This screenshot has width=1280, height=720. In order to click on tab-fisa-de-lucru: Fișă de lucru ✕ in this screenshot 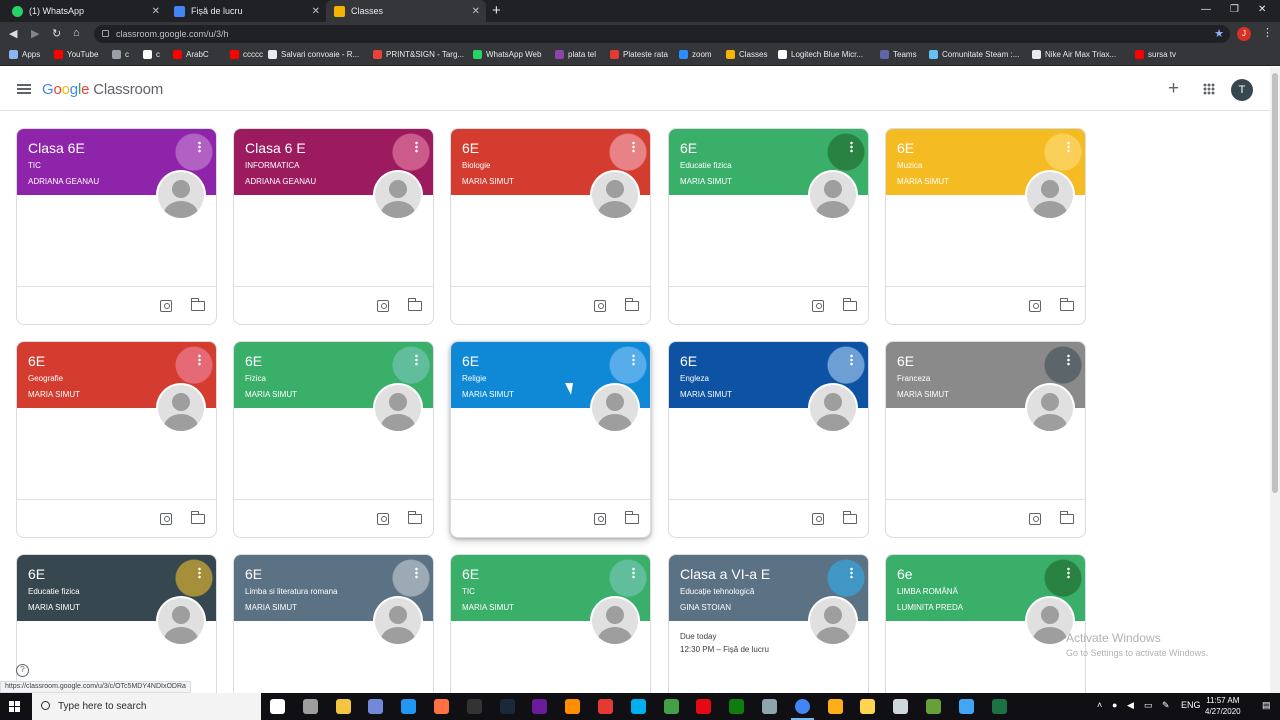, I will do `click(246, 11)`.